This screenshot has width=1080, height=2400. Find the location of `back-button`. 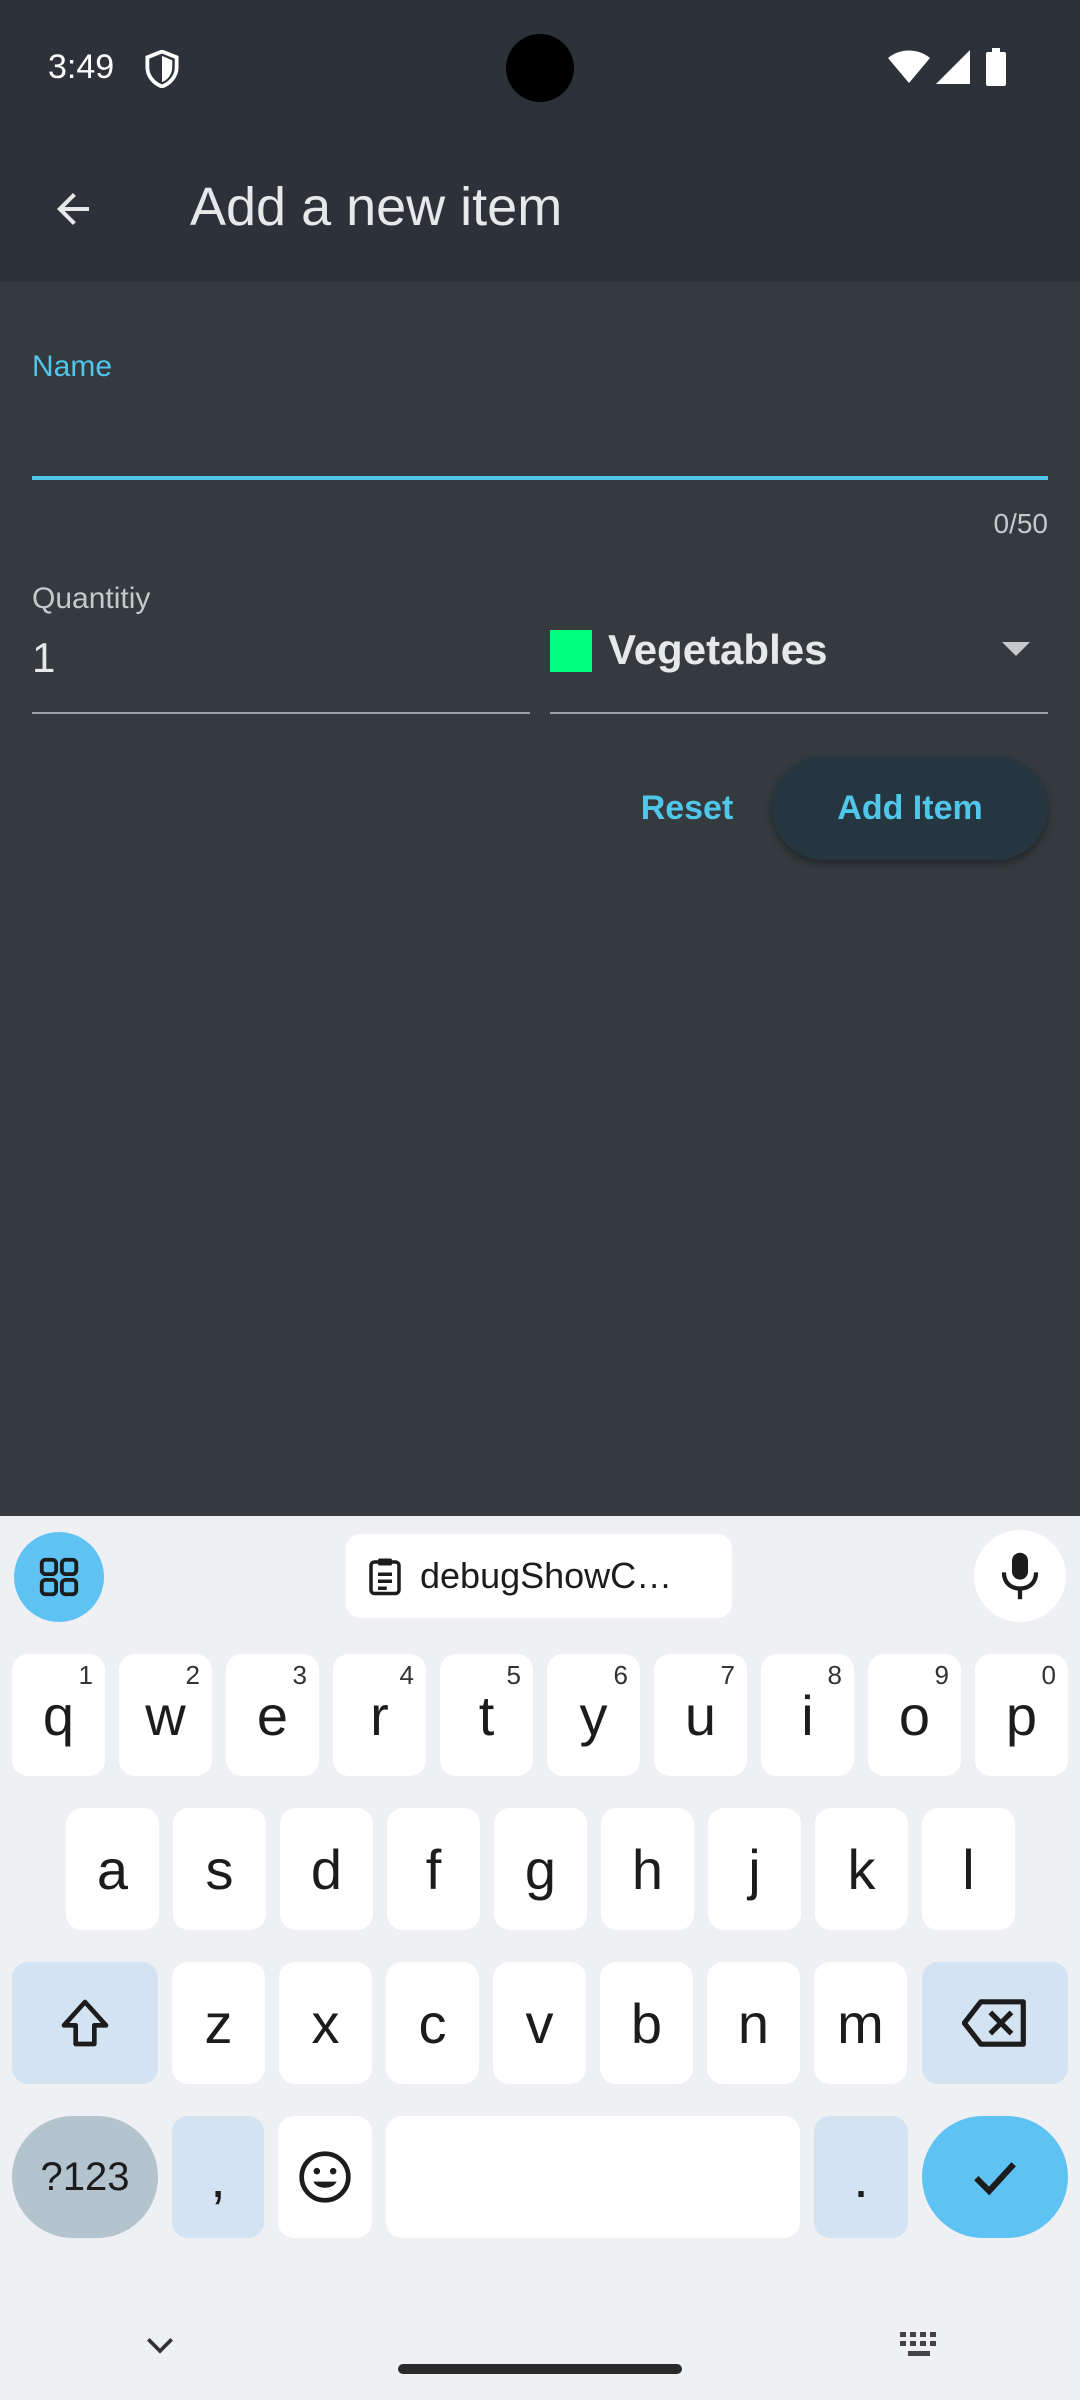

back-button is located at coordinates (73, 209).